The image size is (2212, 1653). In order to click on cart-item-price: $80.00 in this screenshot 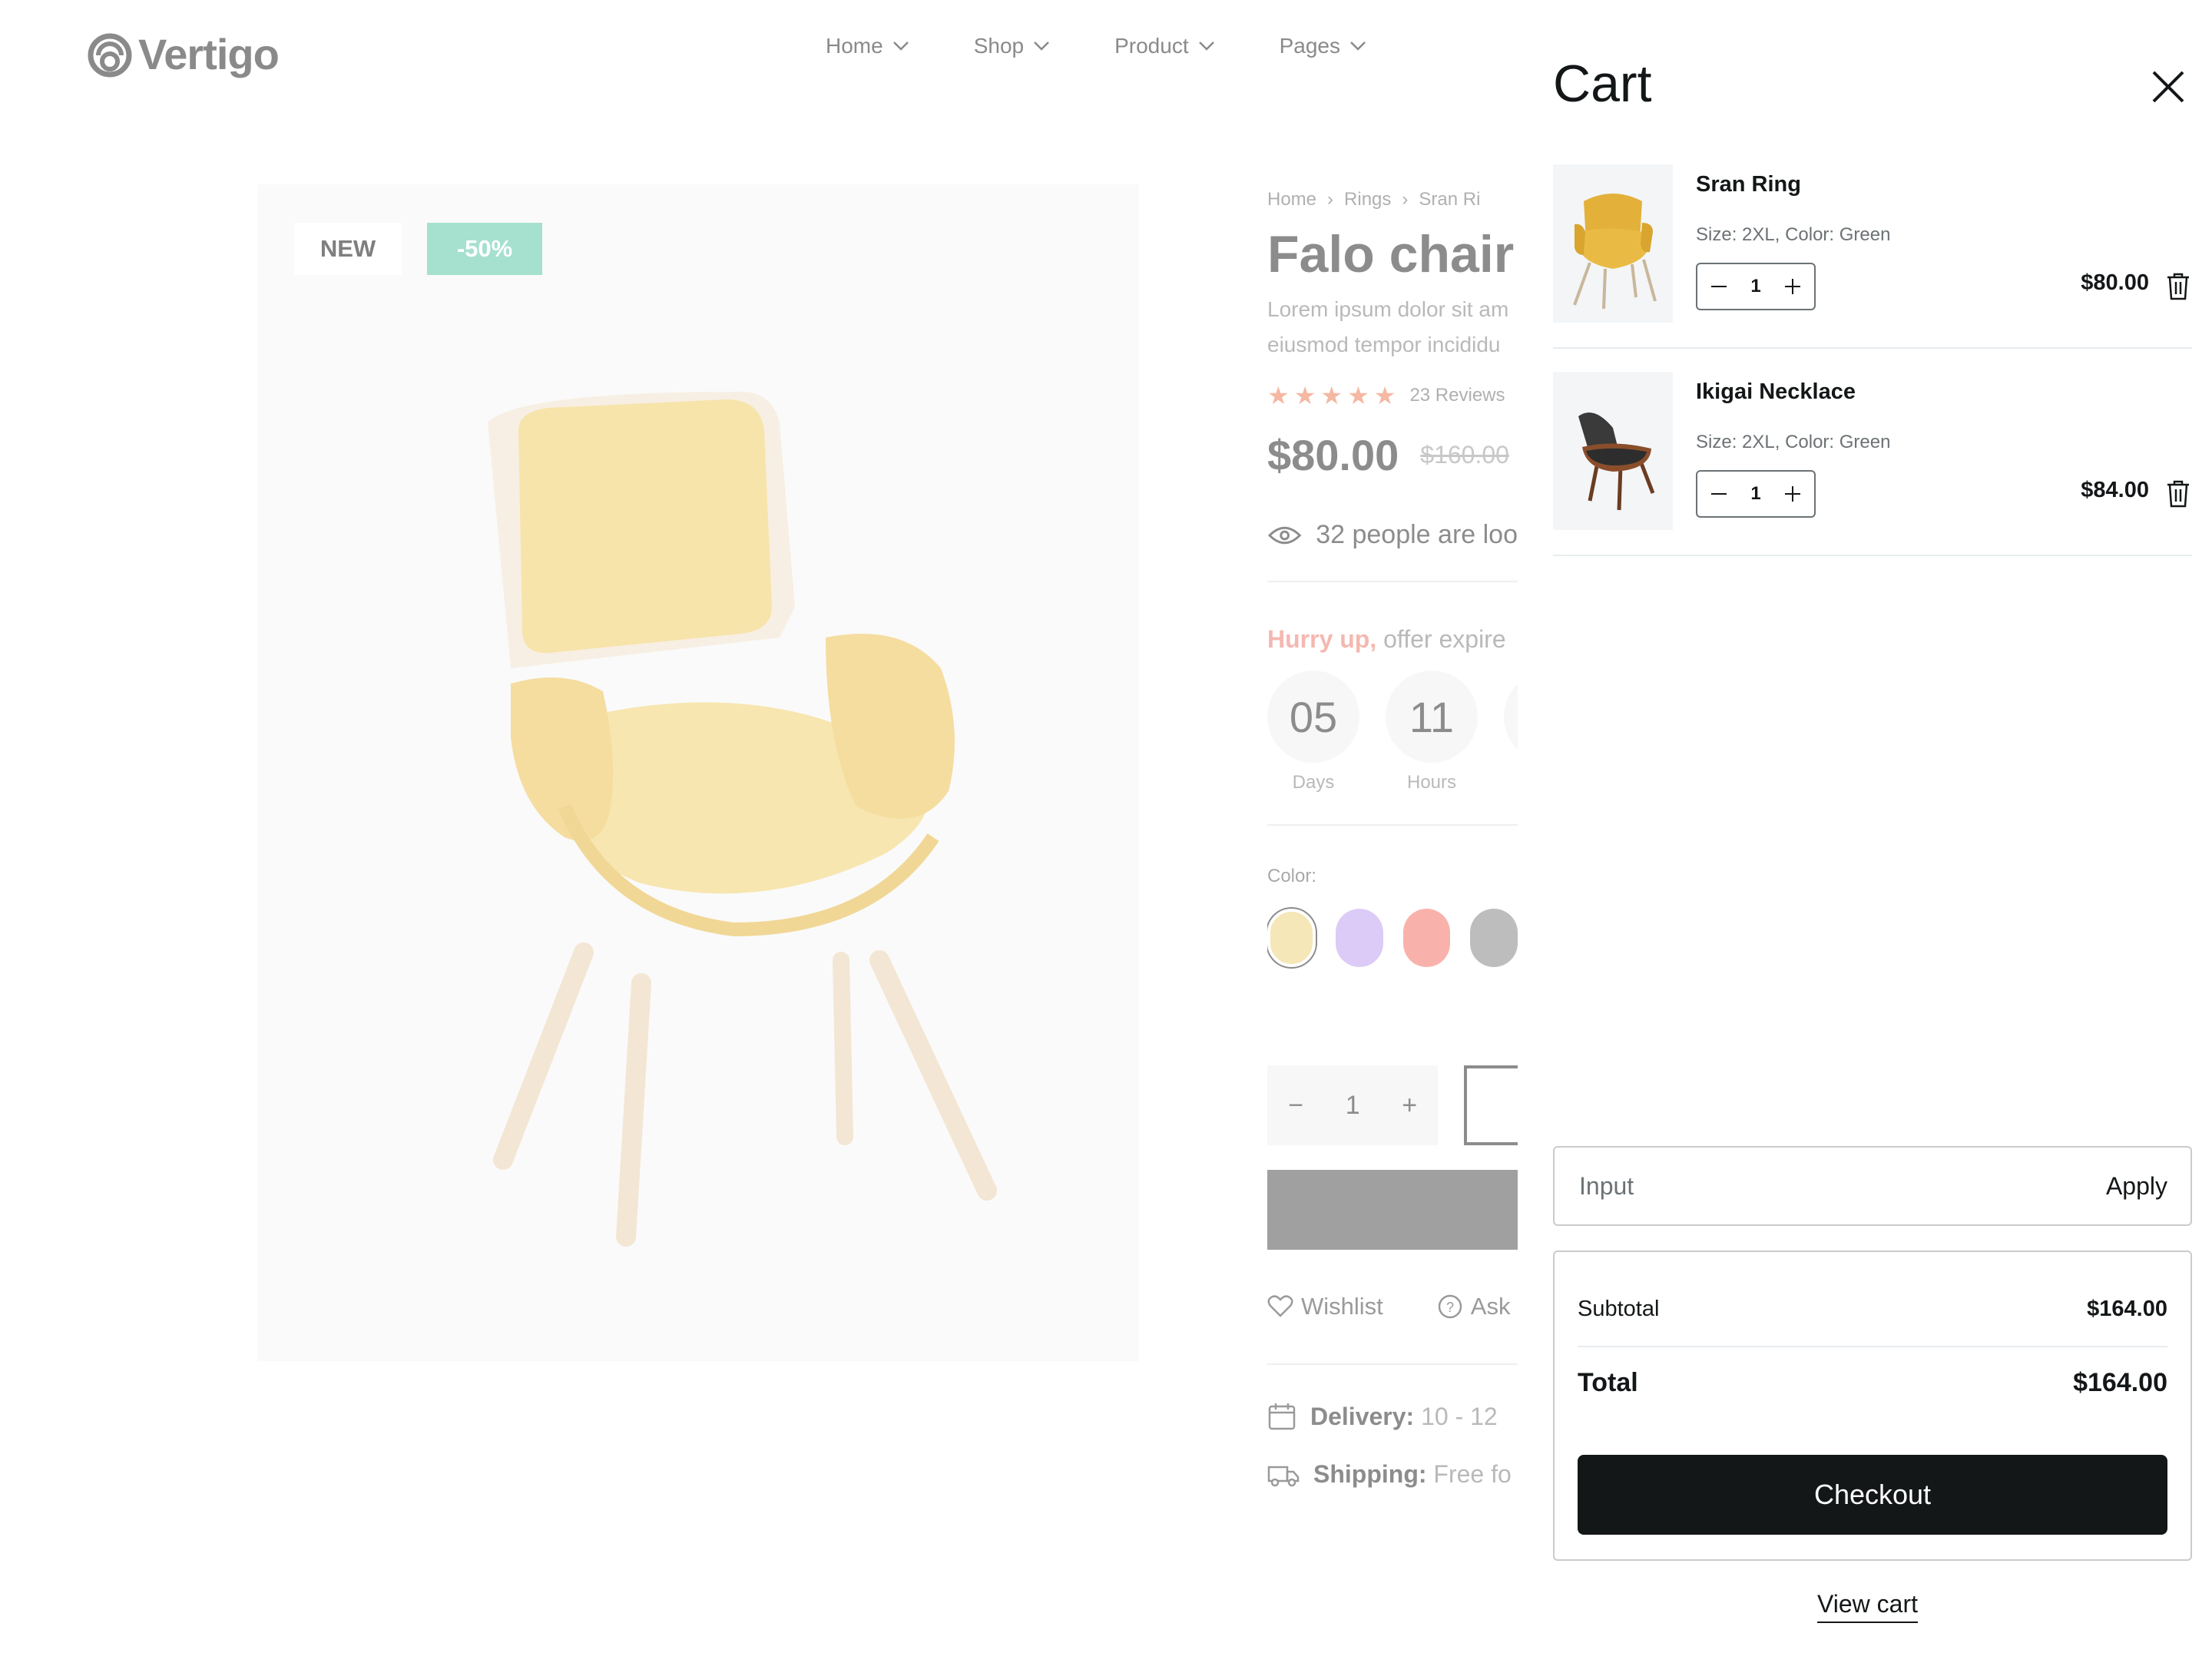, I will do `click(2115, 282)`.